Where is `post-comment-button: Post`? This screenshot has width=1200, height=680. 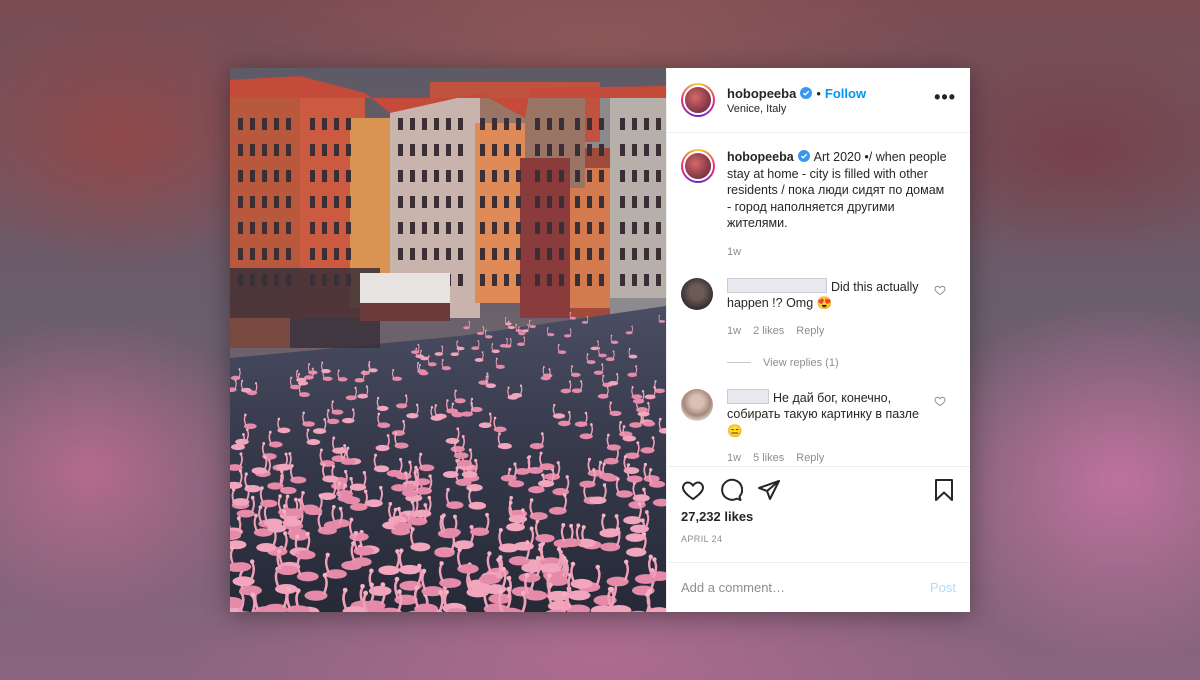 post-comment-button: Post is located at coordinates (943, 587).